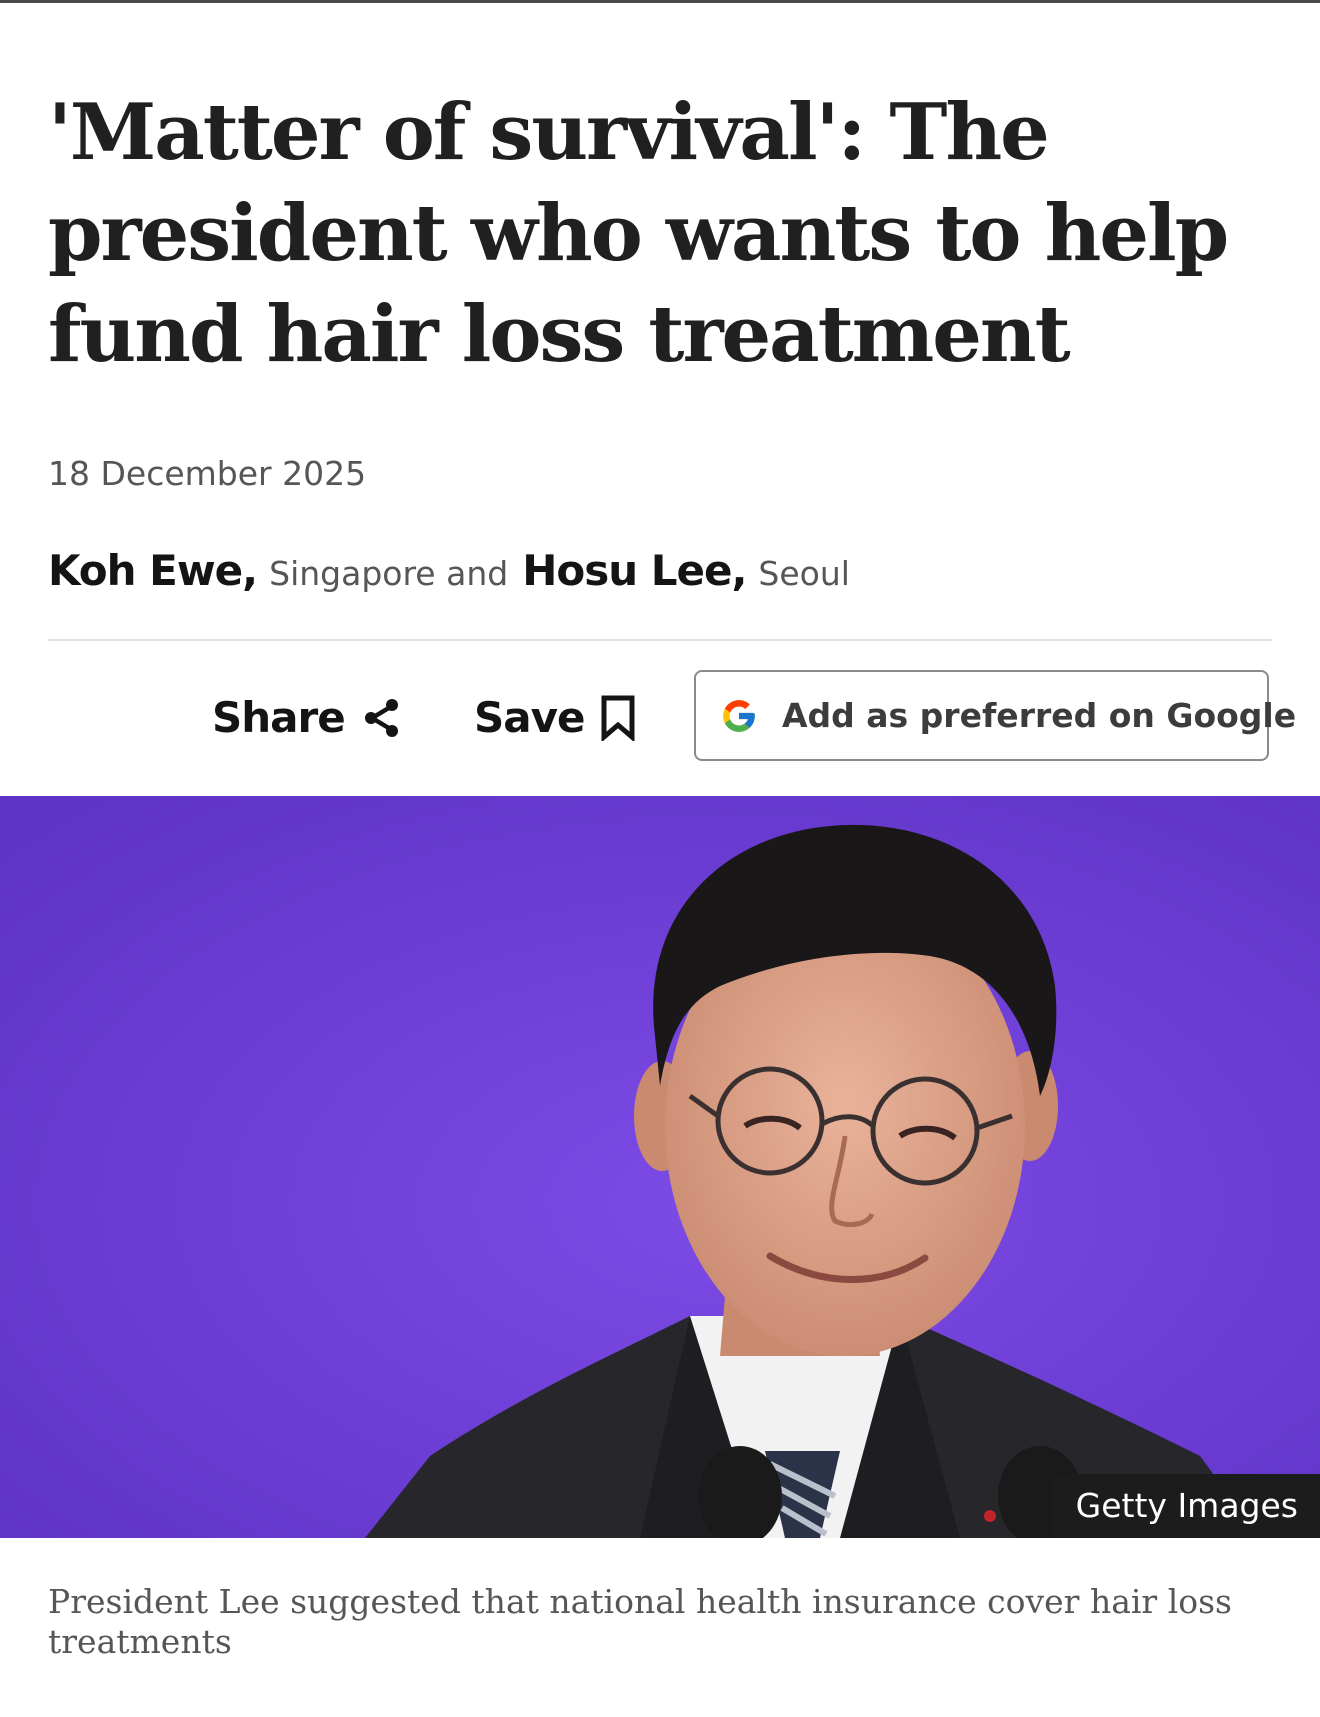 This screenshot has width=1320, height=1717. Describe the element at coordinates (804, 573) in the screenshot. I see `author-location: Seoul` at that location.